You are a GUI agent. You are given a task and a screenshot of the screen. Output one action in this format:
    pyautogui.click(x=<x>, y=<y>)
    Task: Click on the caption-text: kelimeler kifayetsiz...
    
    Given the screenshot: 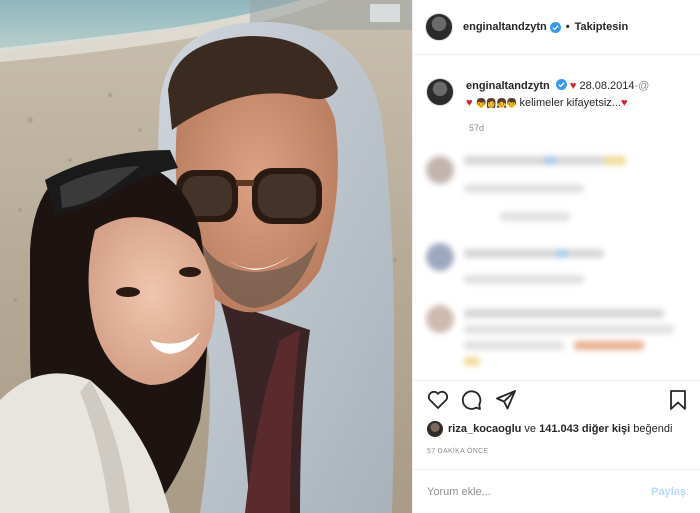 What is the action you would take?
    pyautogui.click(x=570, y=103)
    